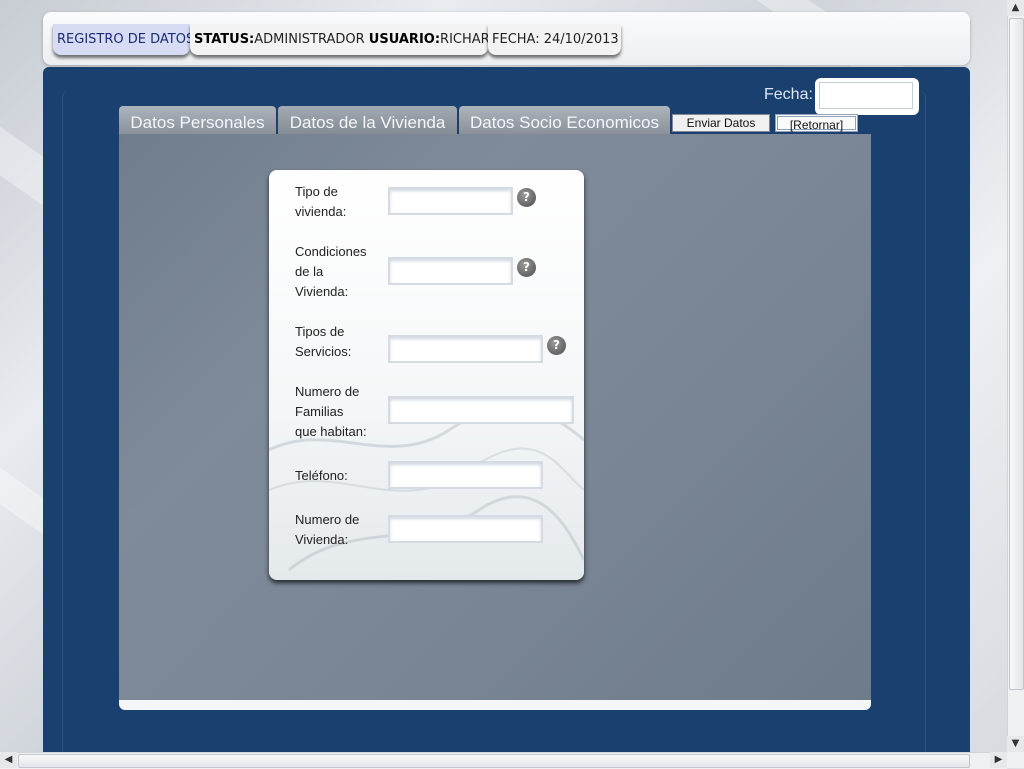  Describe the element at coordinates (465, 475) in the screenshot. I see `telefono-input` at that location.